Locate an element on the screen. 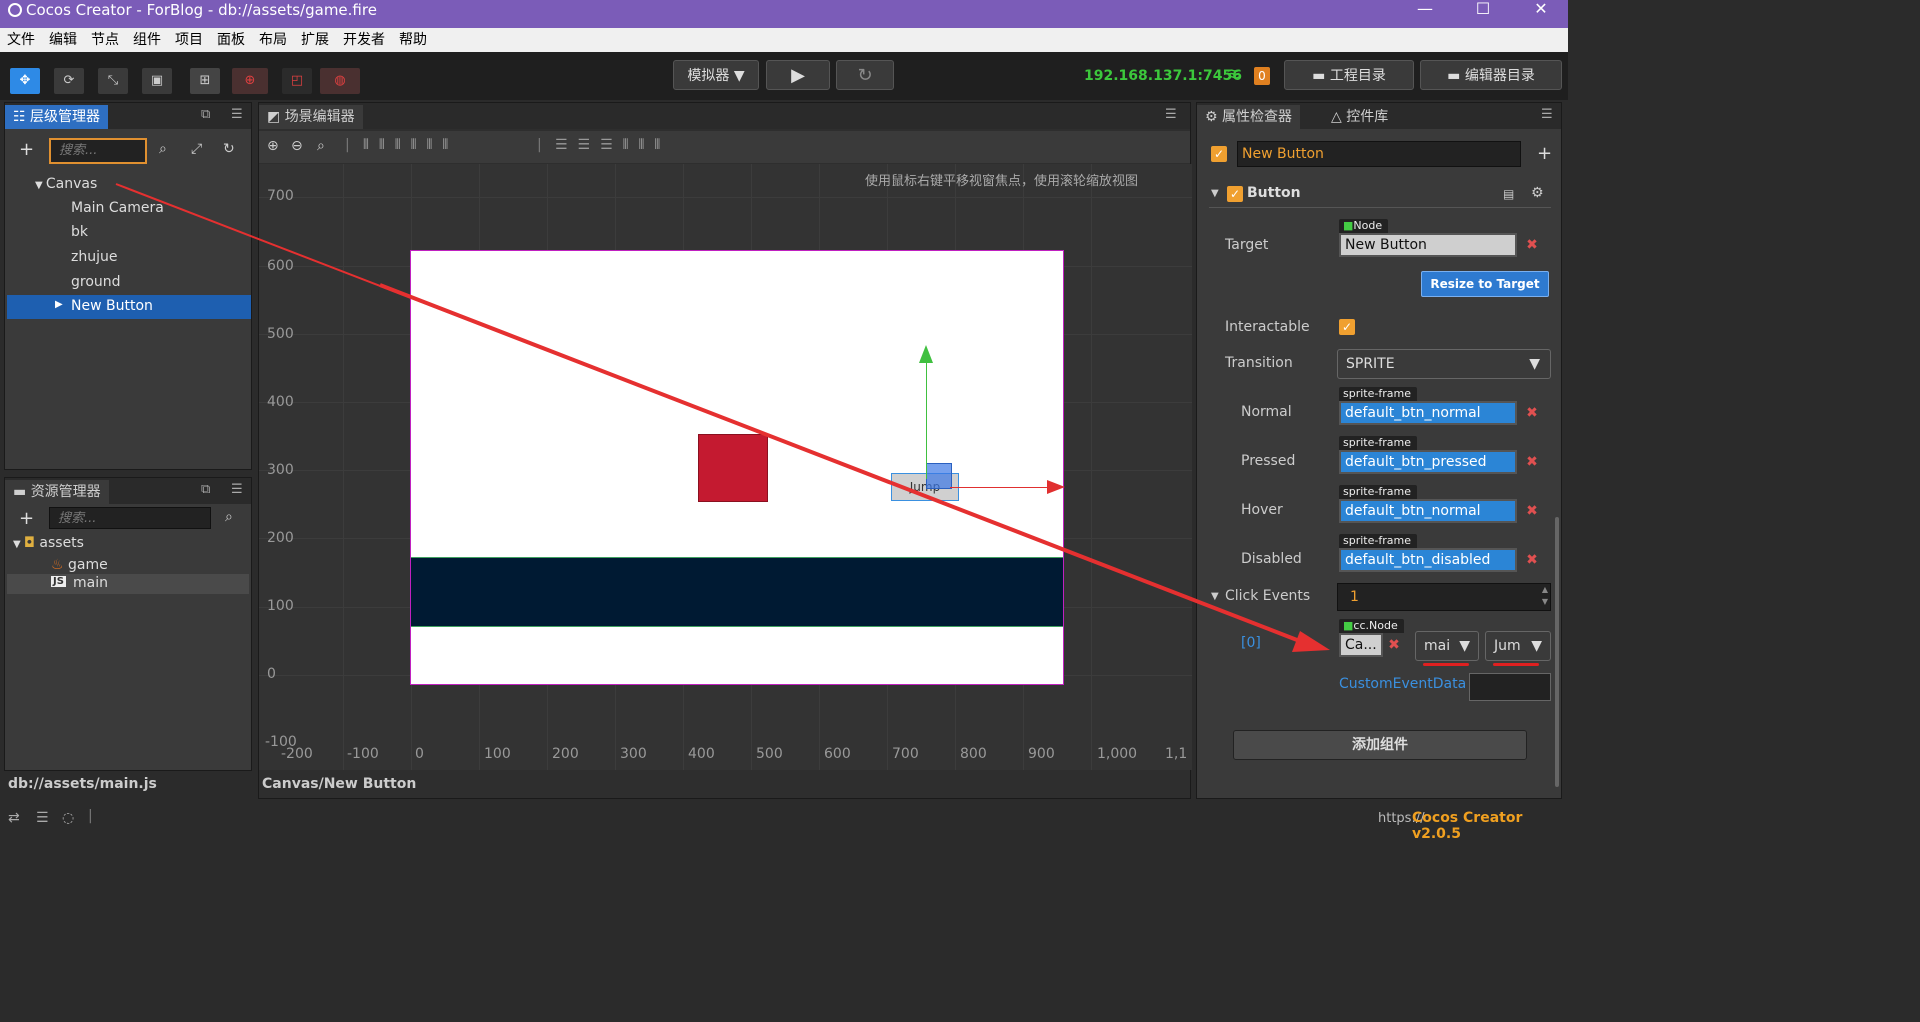 The width and height of the screenshot is (1920, 1022). gizmo-toggle-icon: ◰ is located at coordinates (297, 81).